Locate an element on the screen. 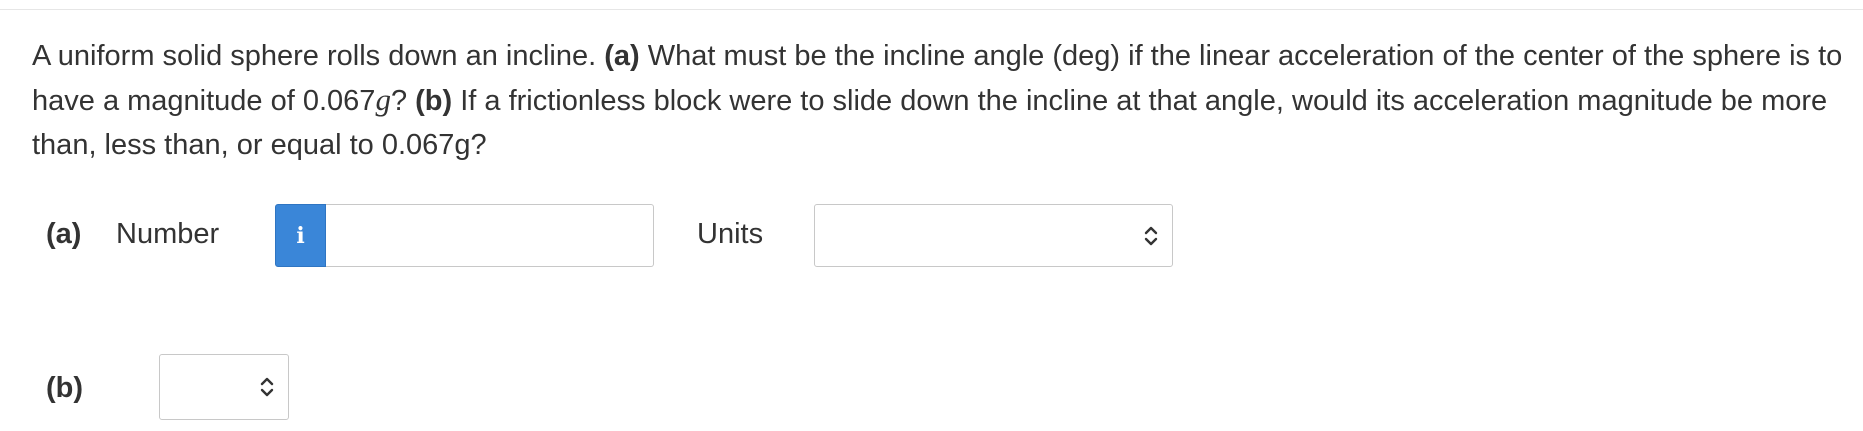 The height and width of the screenshot is (431, 1863). info-button: i is located at coordinates (300, 235).